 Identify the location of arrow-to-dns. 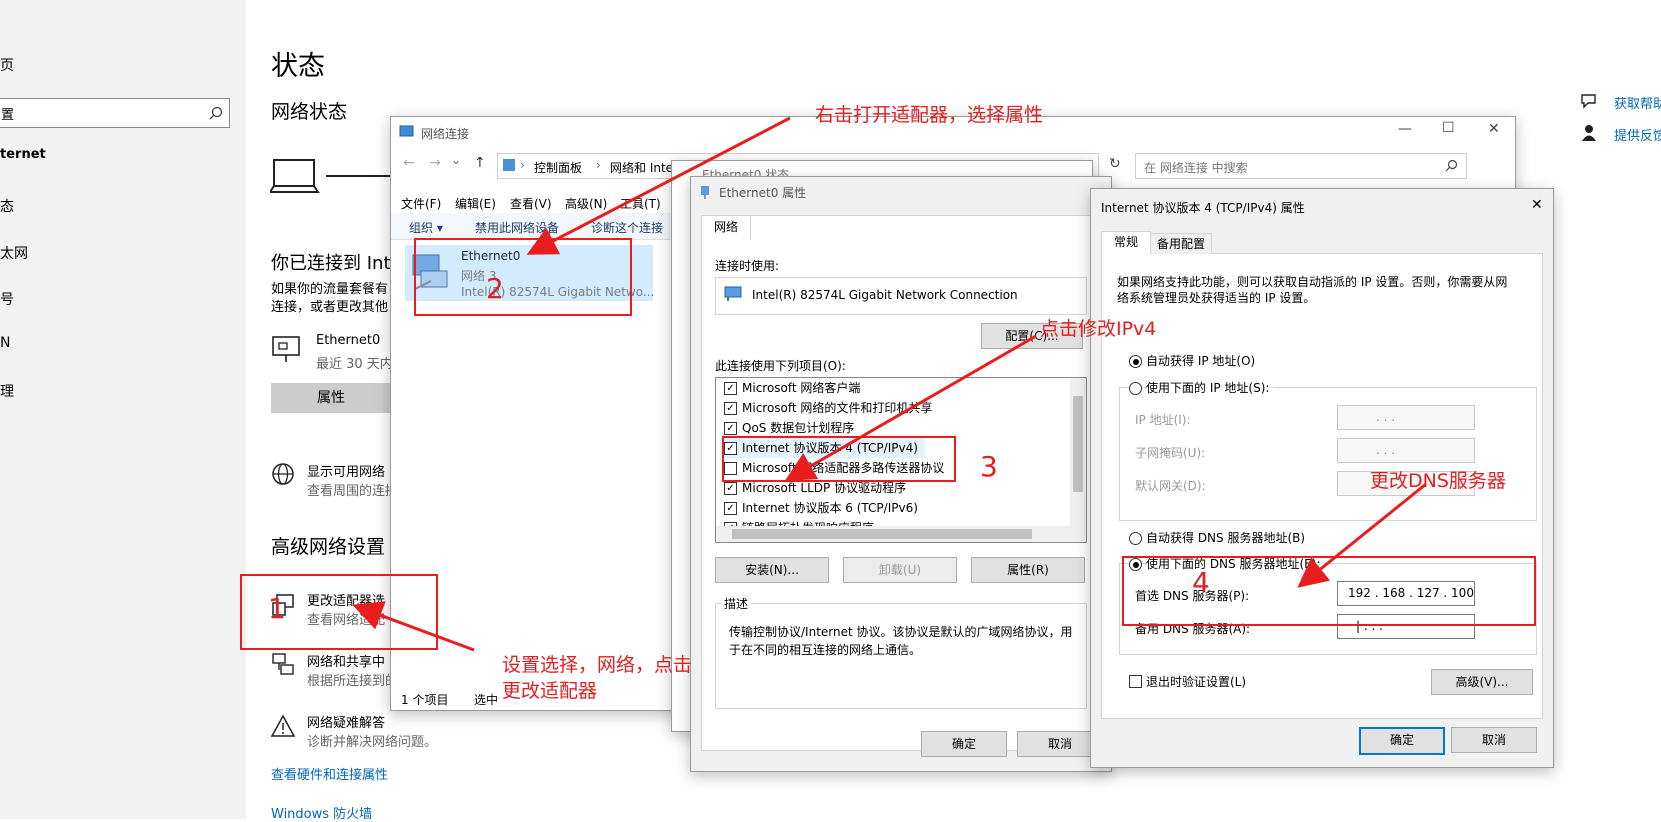
(1362, 535).